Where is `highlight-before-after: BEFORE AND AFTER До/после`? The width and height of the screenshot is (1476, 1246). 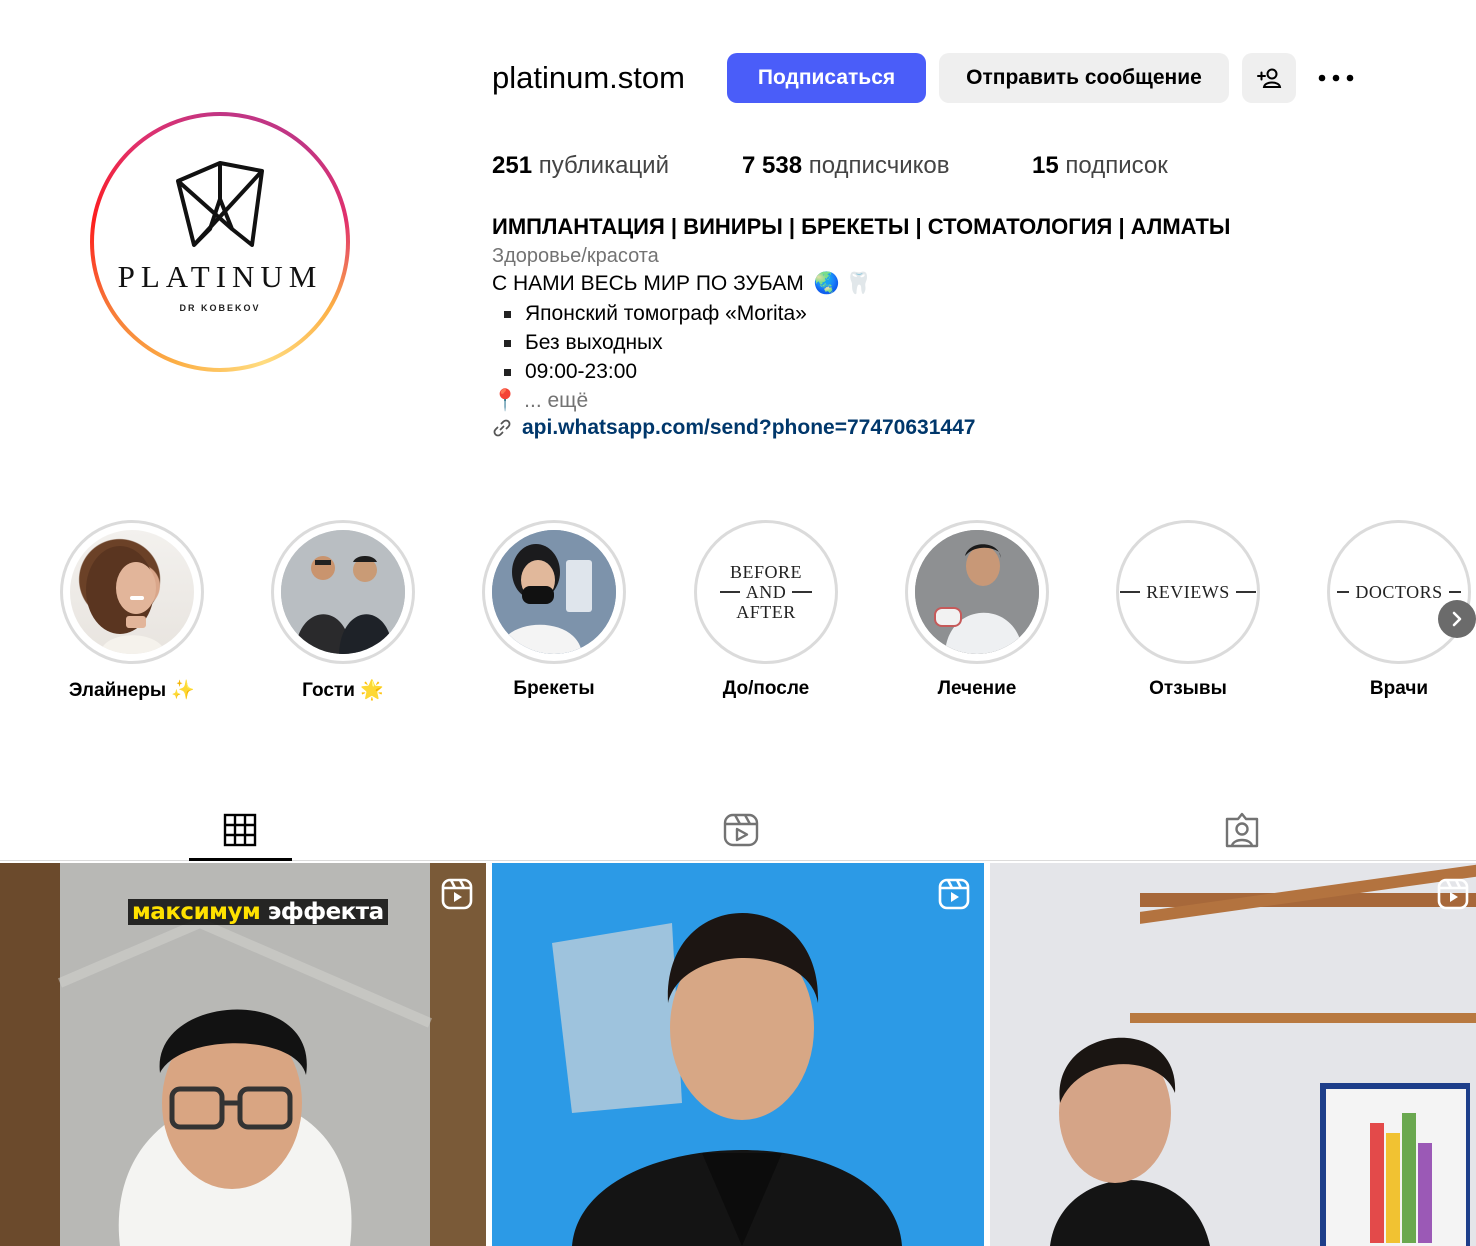
highlight-before-after: BEFORE AND AFTER До/после is located at coordinates (766, 610).